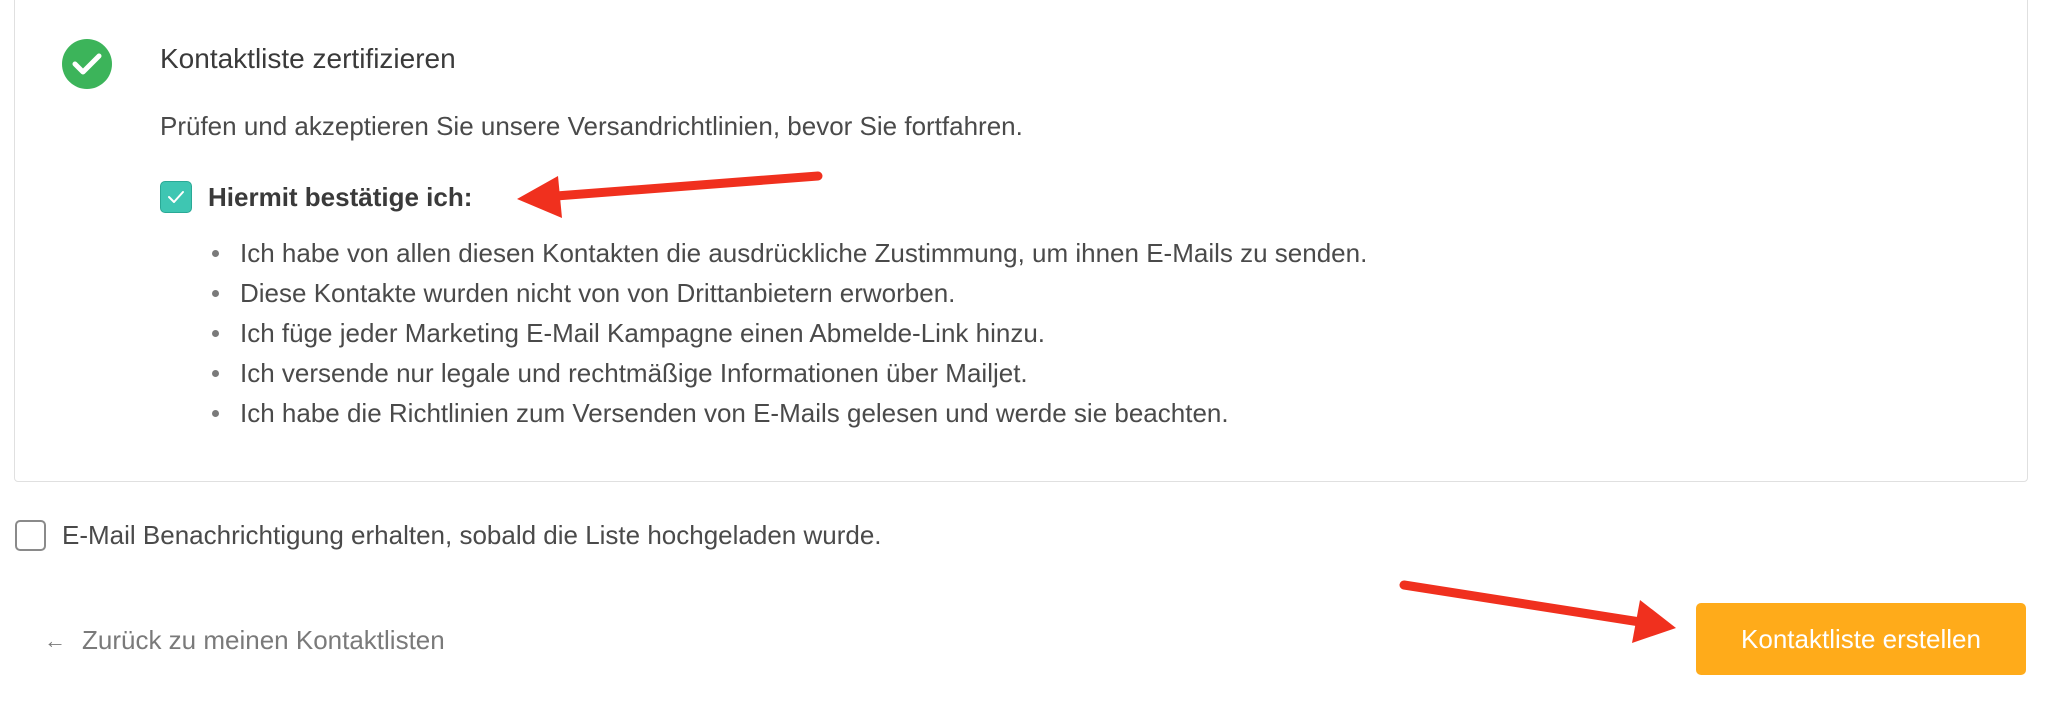  Describe the element at coordinates (30, 535) in the screenshot. I see `notify-checkbox` at that location.